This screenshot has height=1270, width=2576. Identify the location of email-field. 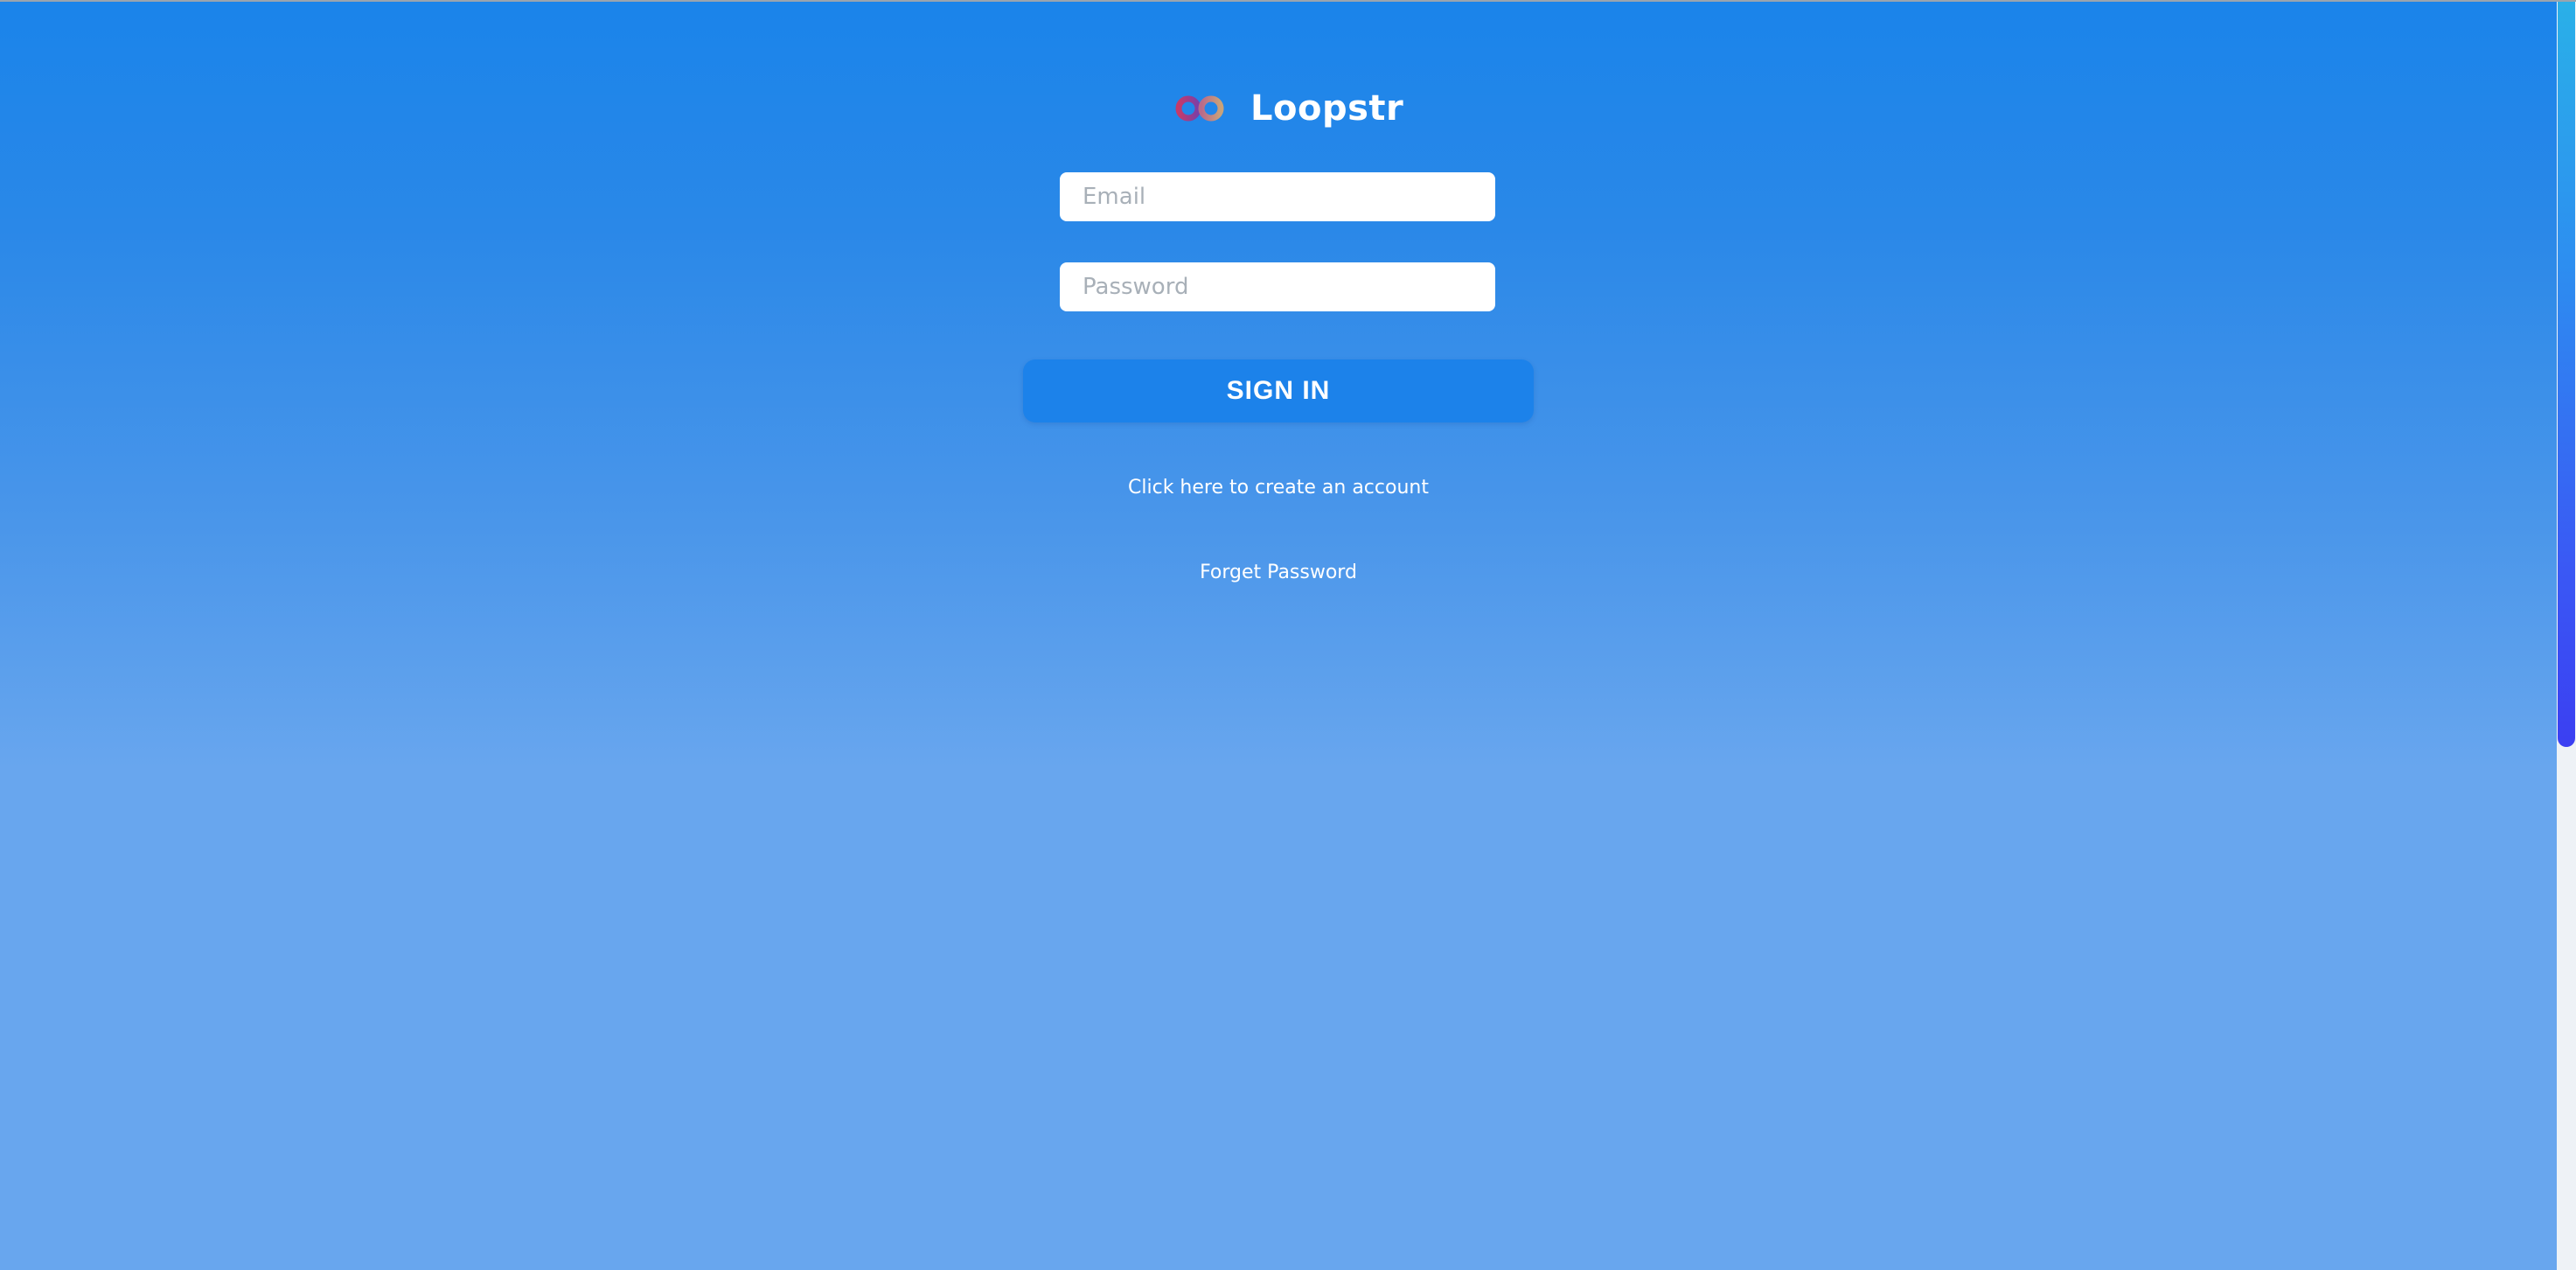
(1277, 196).